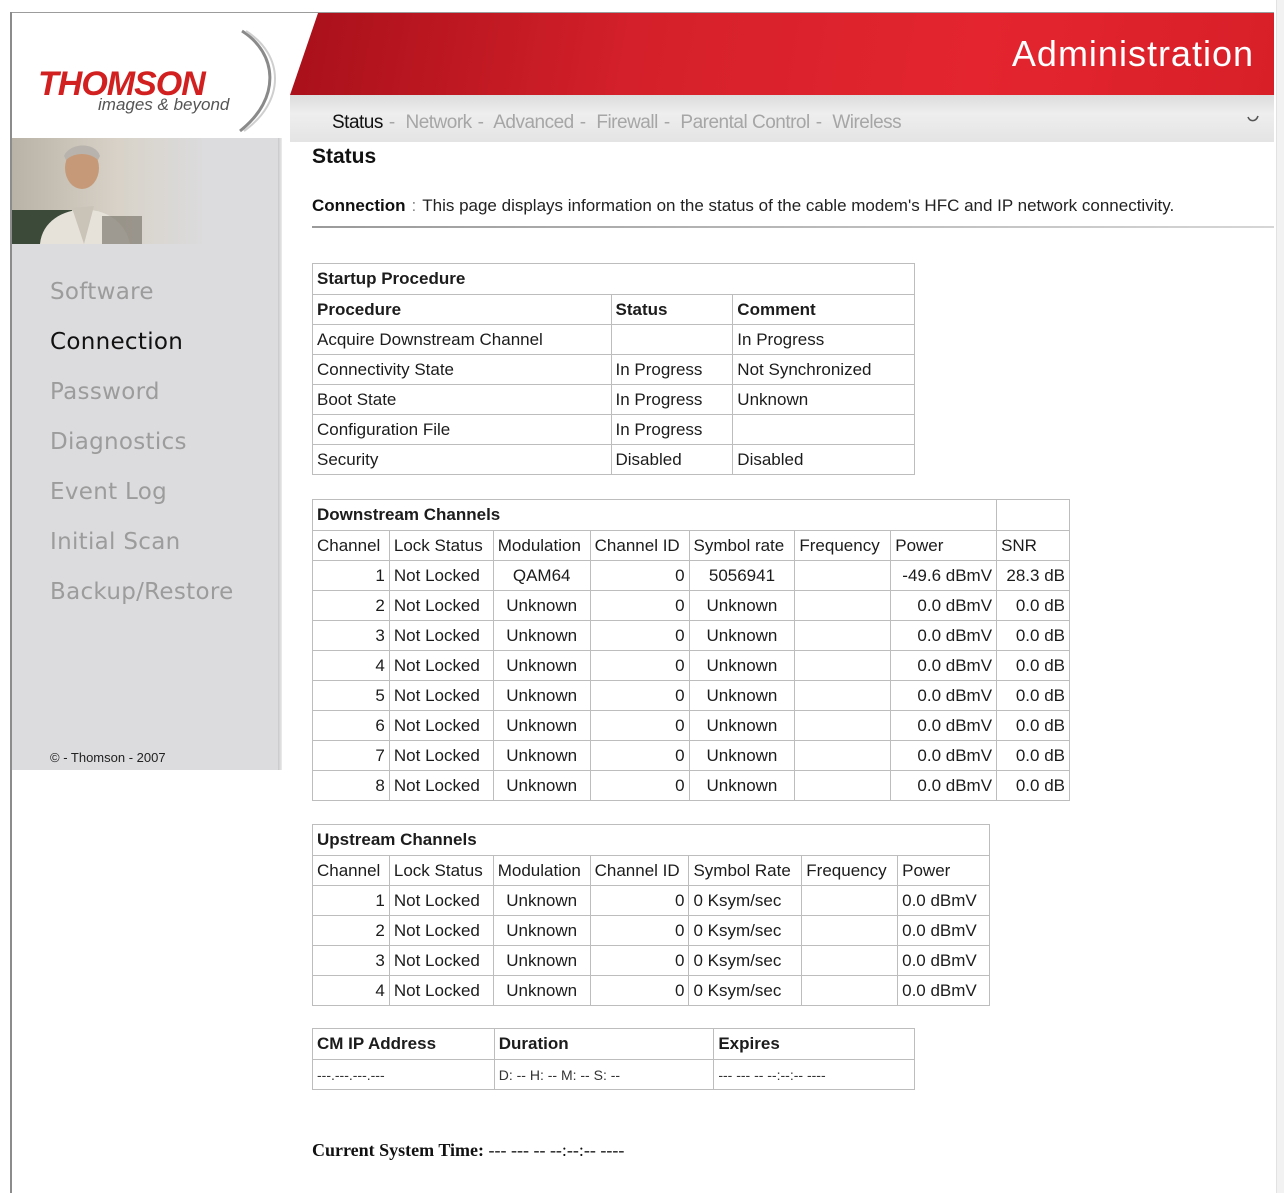 The height and width of the screenshot is (1193, 1284). Describe the element at coordinates (142, 351) in the screenshot. I see `sidebar-item-connection: Connection` at that location.